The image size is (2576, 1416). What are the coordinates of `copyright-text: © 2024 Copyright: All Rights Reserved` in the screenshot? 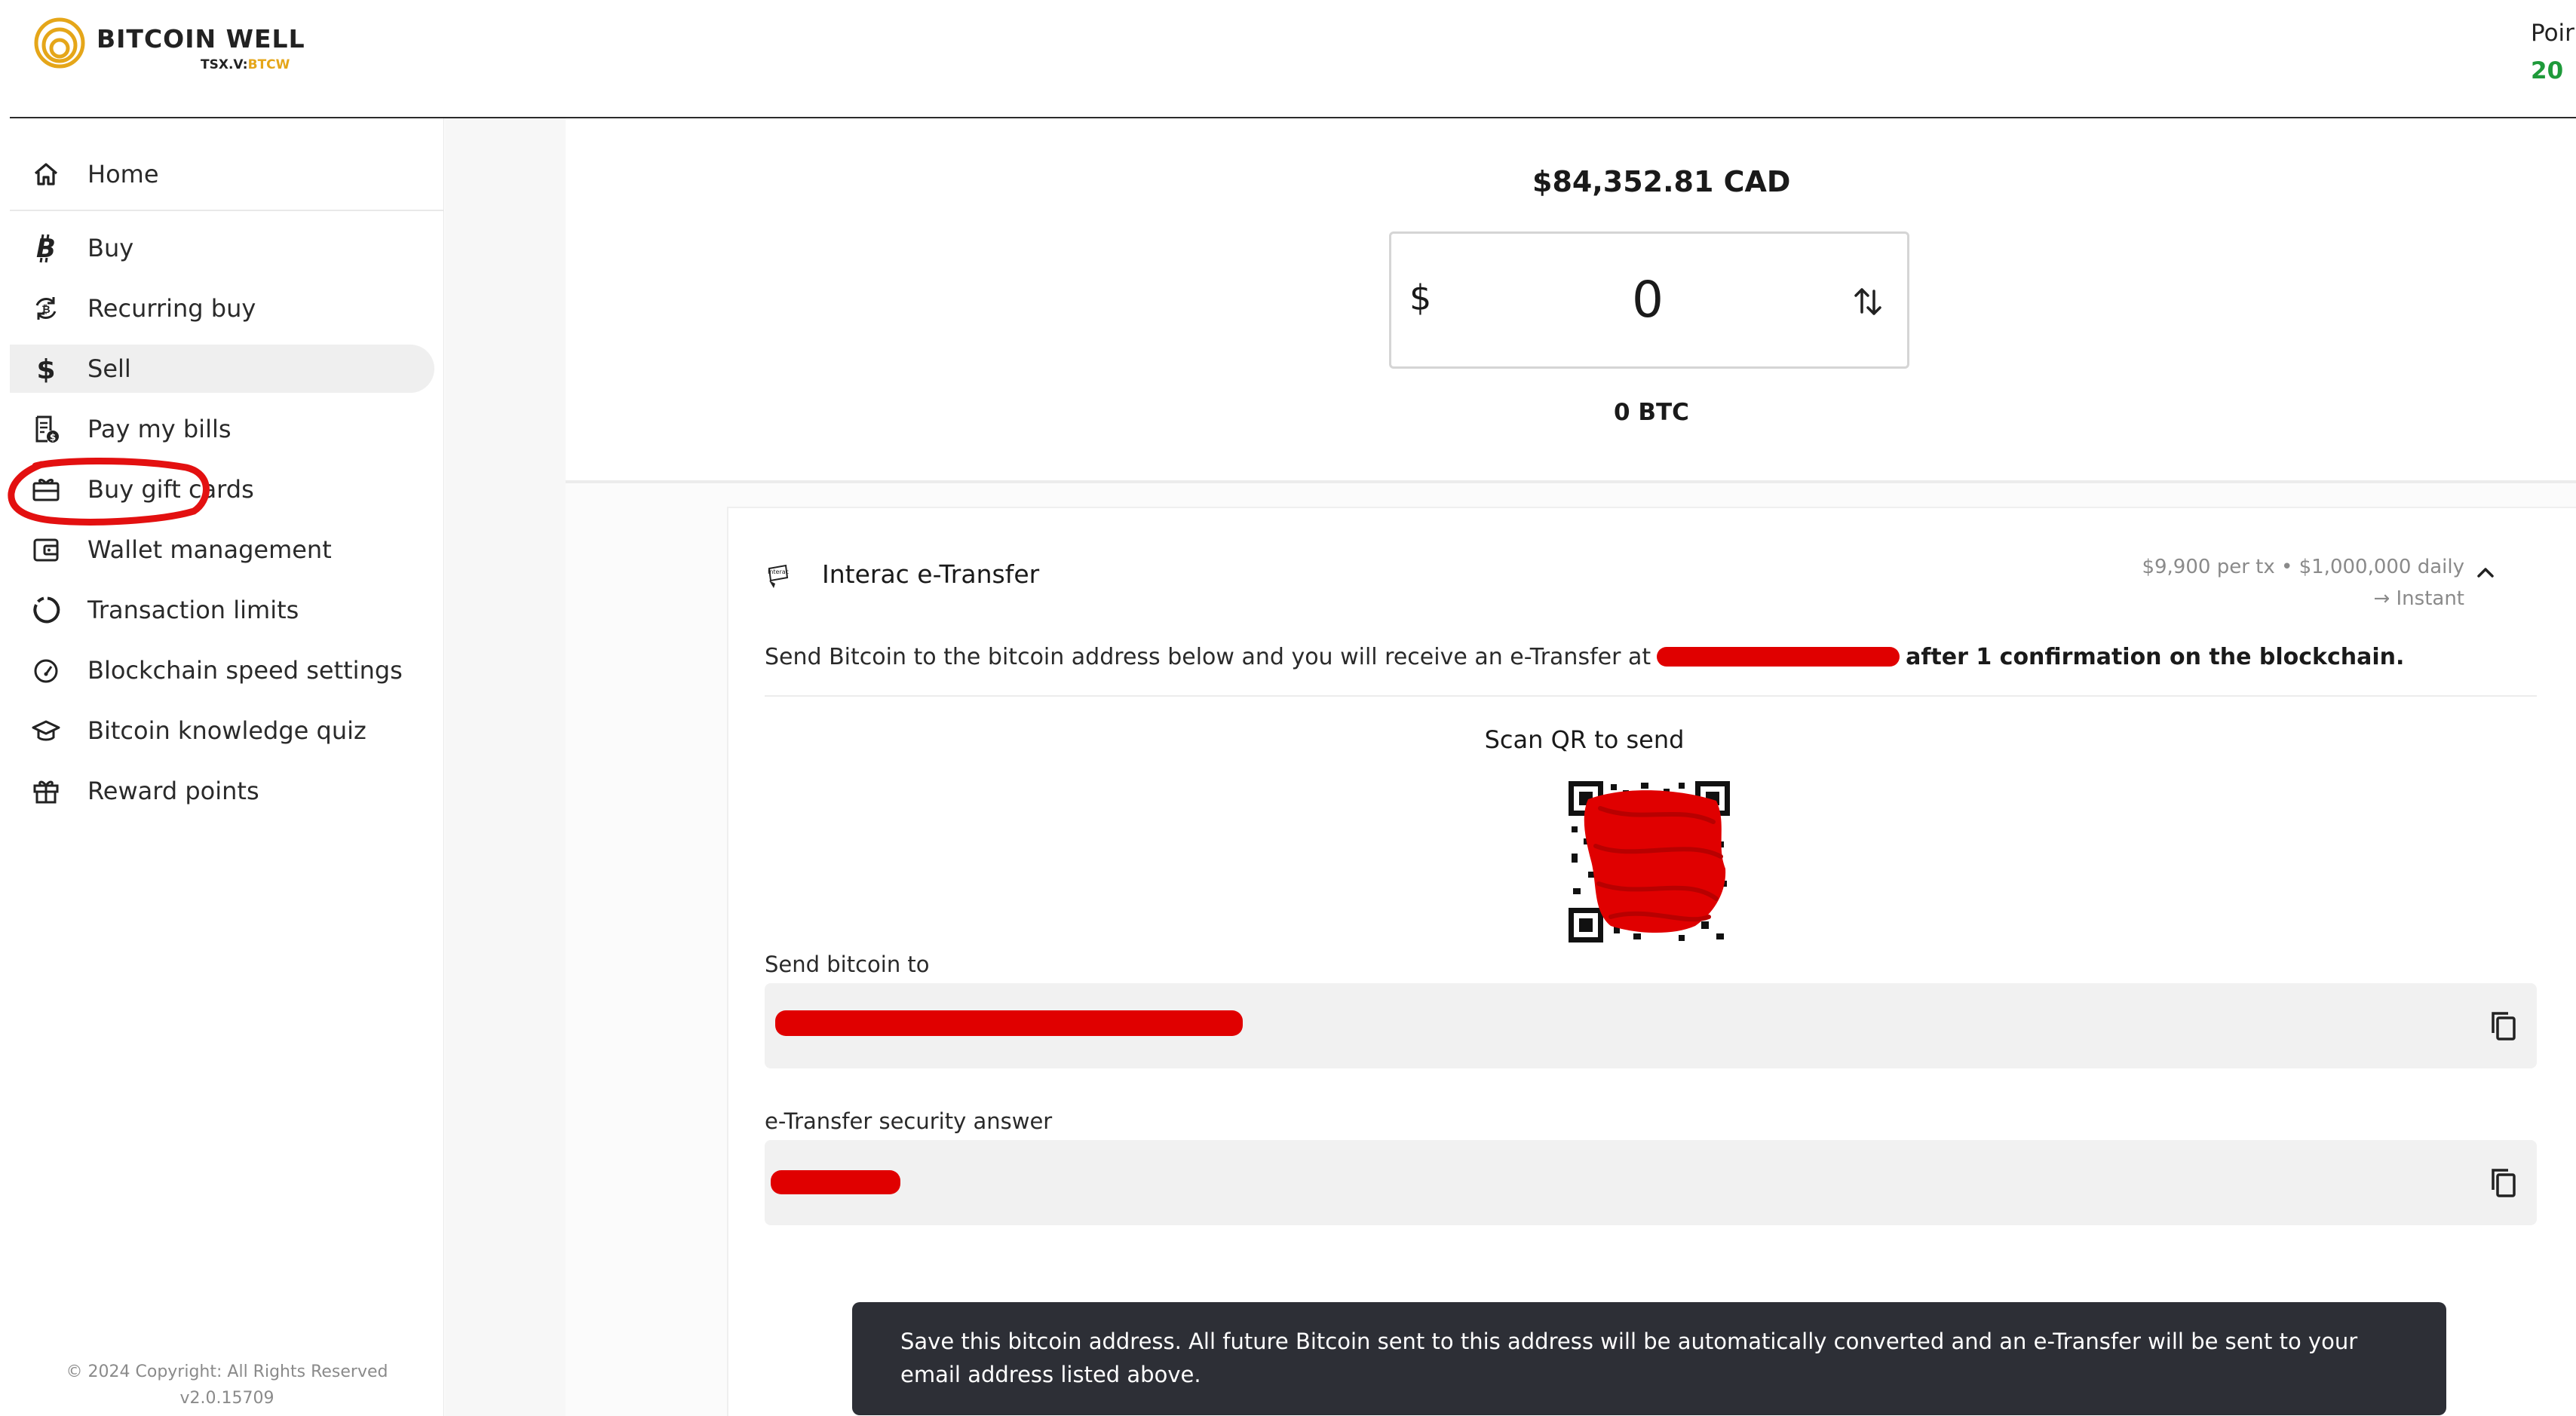 It's located at (227, 1371).